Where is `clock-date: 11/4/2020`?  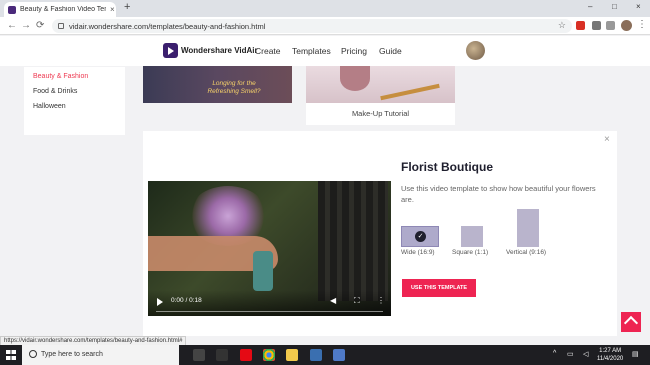
clock-date: 11/4/2020 is located at coordinates (610, 359).